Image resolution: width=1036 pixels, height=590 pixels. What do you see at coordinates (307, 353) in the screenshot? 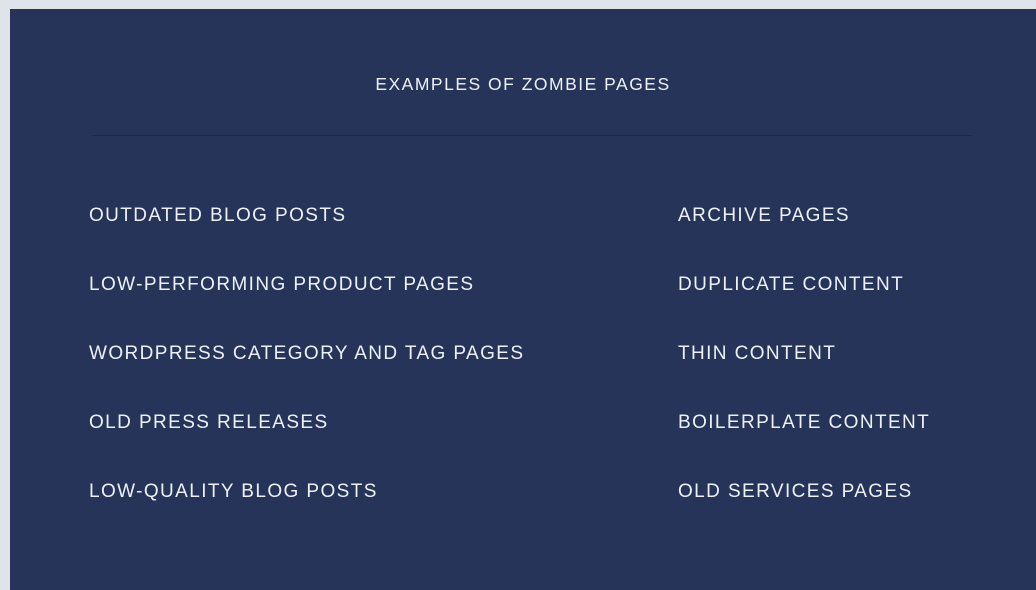
I see `list-item: WORDPRESS CATEGORY AND TAG PAGES` at bounding box center [307, 353].